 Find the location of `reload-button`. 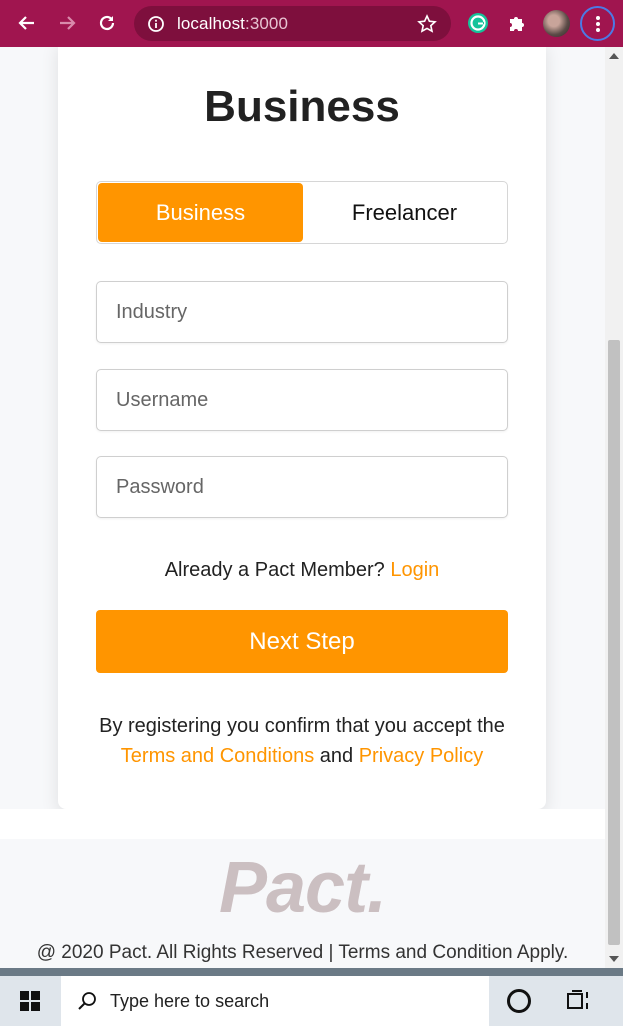

reload-button is located at coordinates (107, 23).